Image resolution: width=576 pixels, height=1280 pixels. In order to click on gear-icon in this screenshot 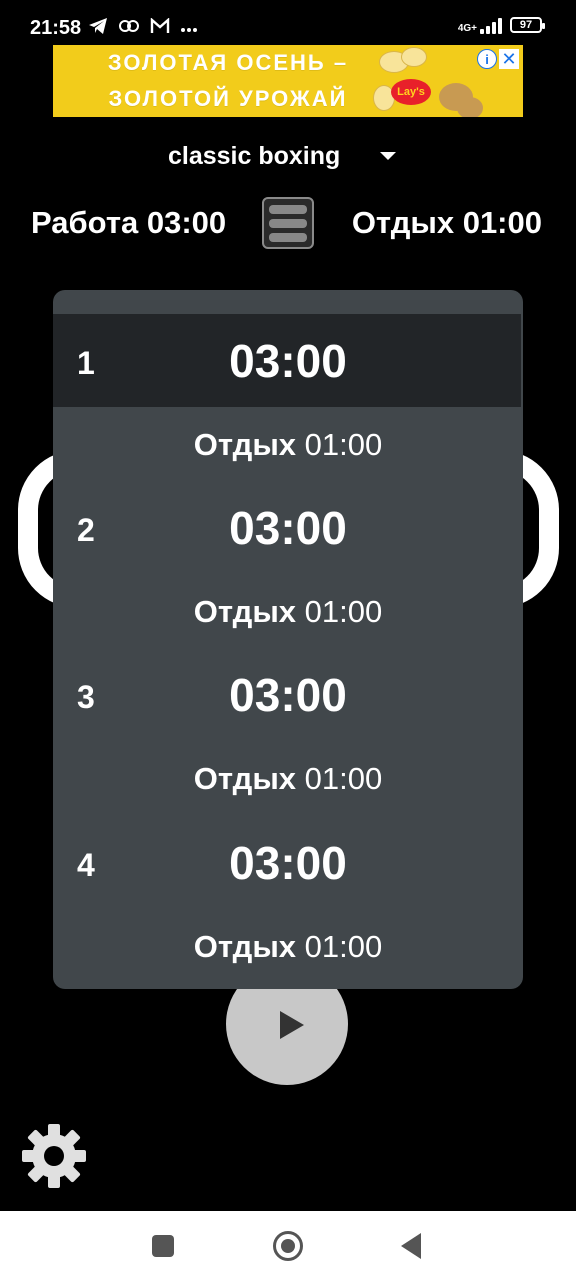, I will do `click(54, 1156)`.